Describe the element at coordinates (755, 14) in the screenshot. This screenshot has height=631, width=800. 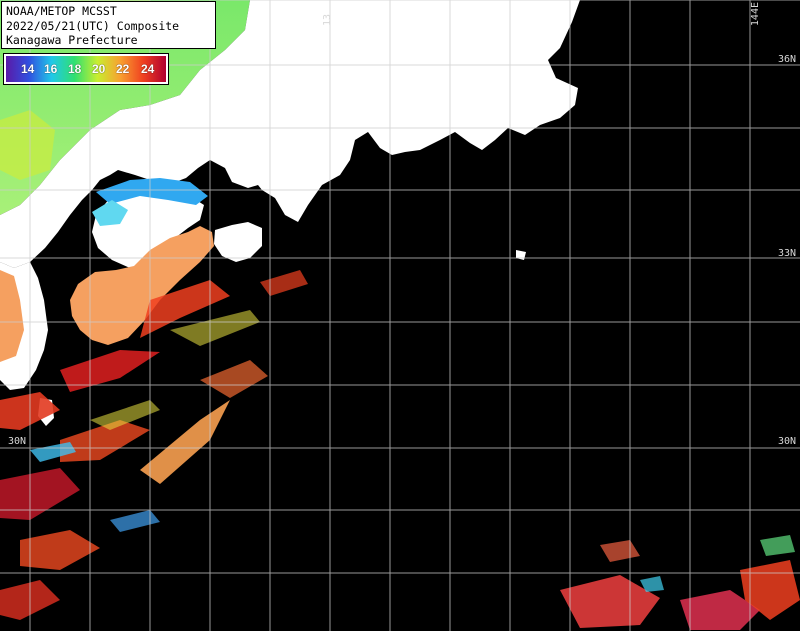
I see `lon-label-144e: 144E` at that location.